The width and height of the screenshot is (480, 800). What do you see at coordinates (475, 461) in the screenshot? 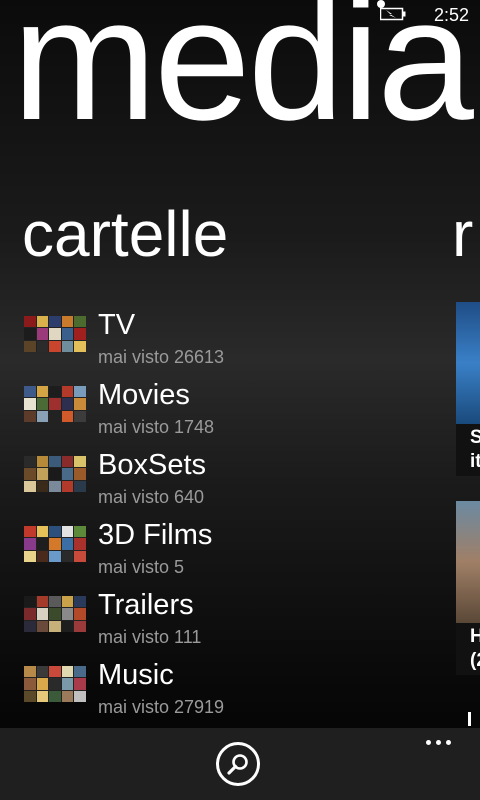
I see `peek-caption-line: it` at bounding box center [475, 461].